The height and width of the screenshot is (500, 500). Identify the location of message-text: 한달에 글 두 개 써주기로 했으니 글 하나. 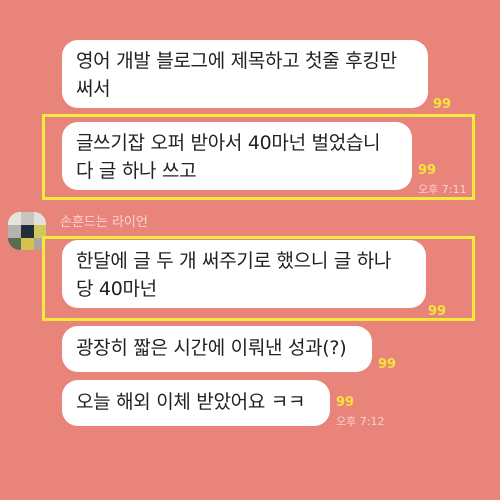
(234, 261).